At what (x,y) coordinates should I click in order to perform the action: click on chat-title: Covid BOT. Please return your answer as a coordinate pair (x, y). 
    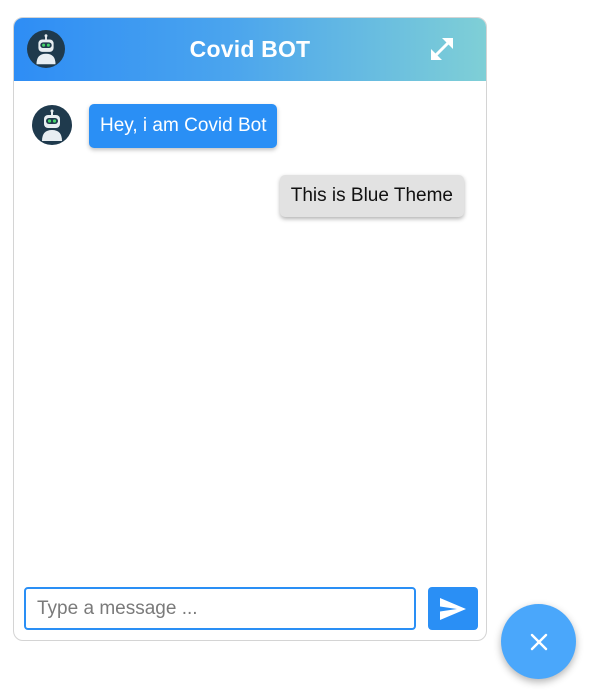
    Looking at the image, I should click on (250, 49).